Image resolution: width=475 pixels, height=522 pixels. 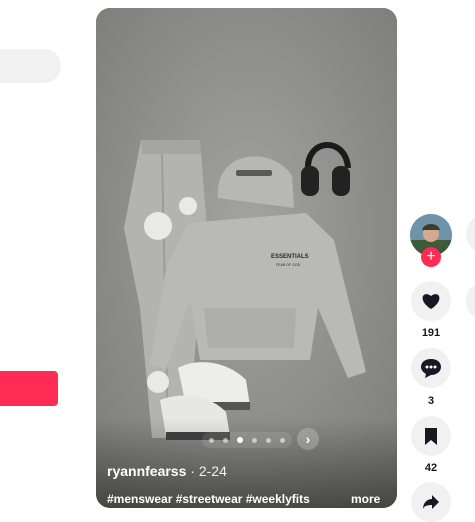 I want to click on like-button, so click(x=431, y=301).